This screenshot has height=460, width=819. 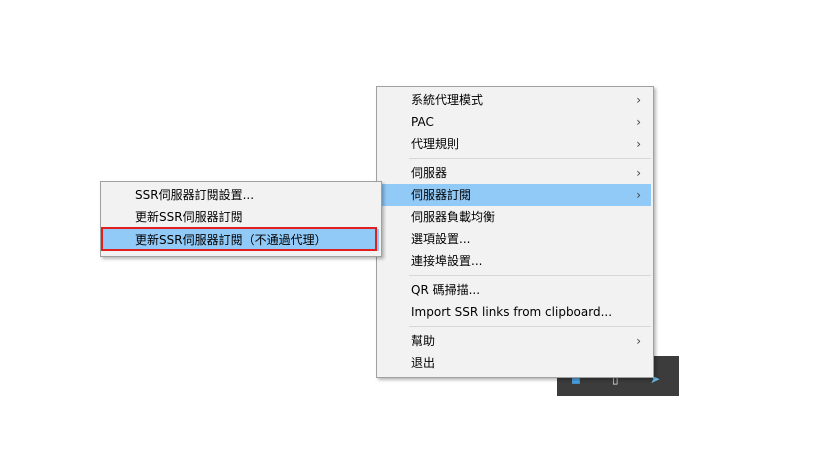 I want to click on annotation-highlight-box, so click(x=239, y=239).